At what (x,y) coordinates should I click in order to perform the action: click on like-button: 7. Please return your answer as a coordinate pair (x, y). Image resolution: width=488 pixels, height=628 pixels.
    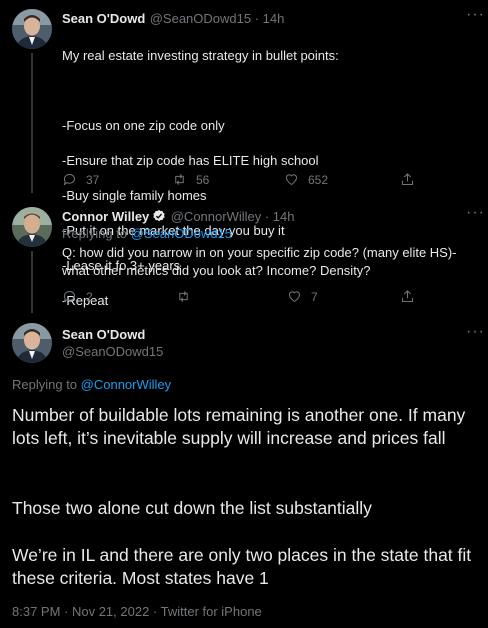
    Looking at the image, I should click on (302, 296).